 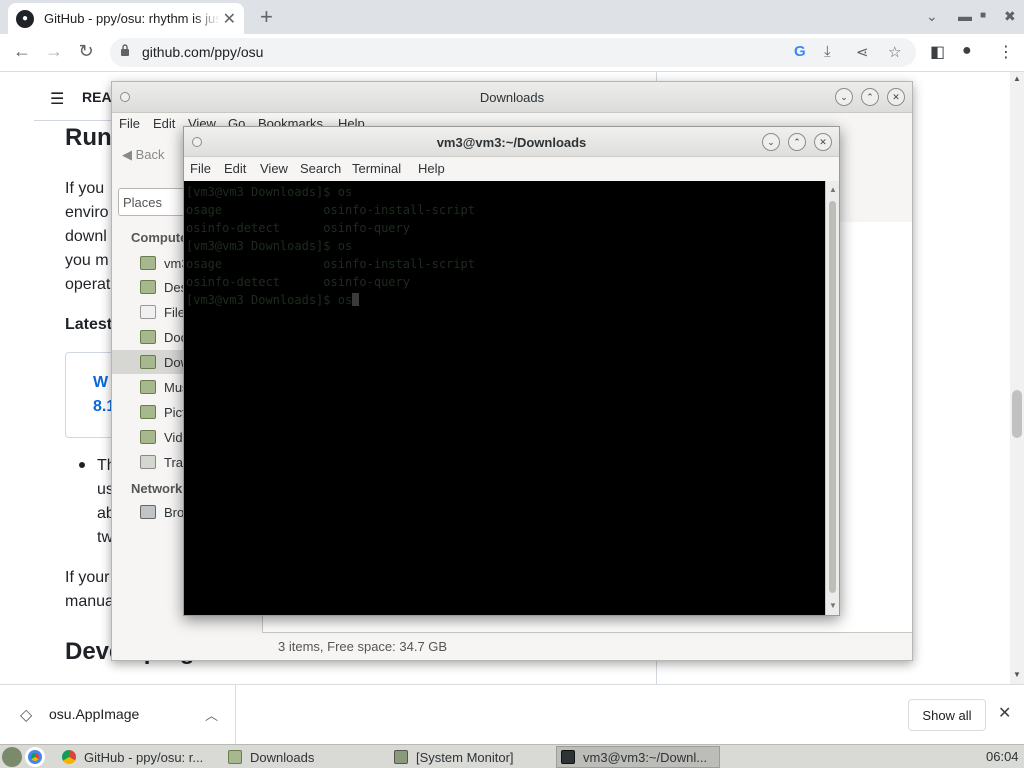 I want to click on folder-icon, so click(x=235, y=757).